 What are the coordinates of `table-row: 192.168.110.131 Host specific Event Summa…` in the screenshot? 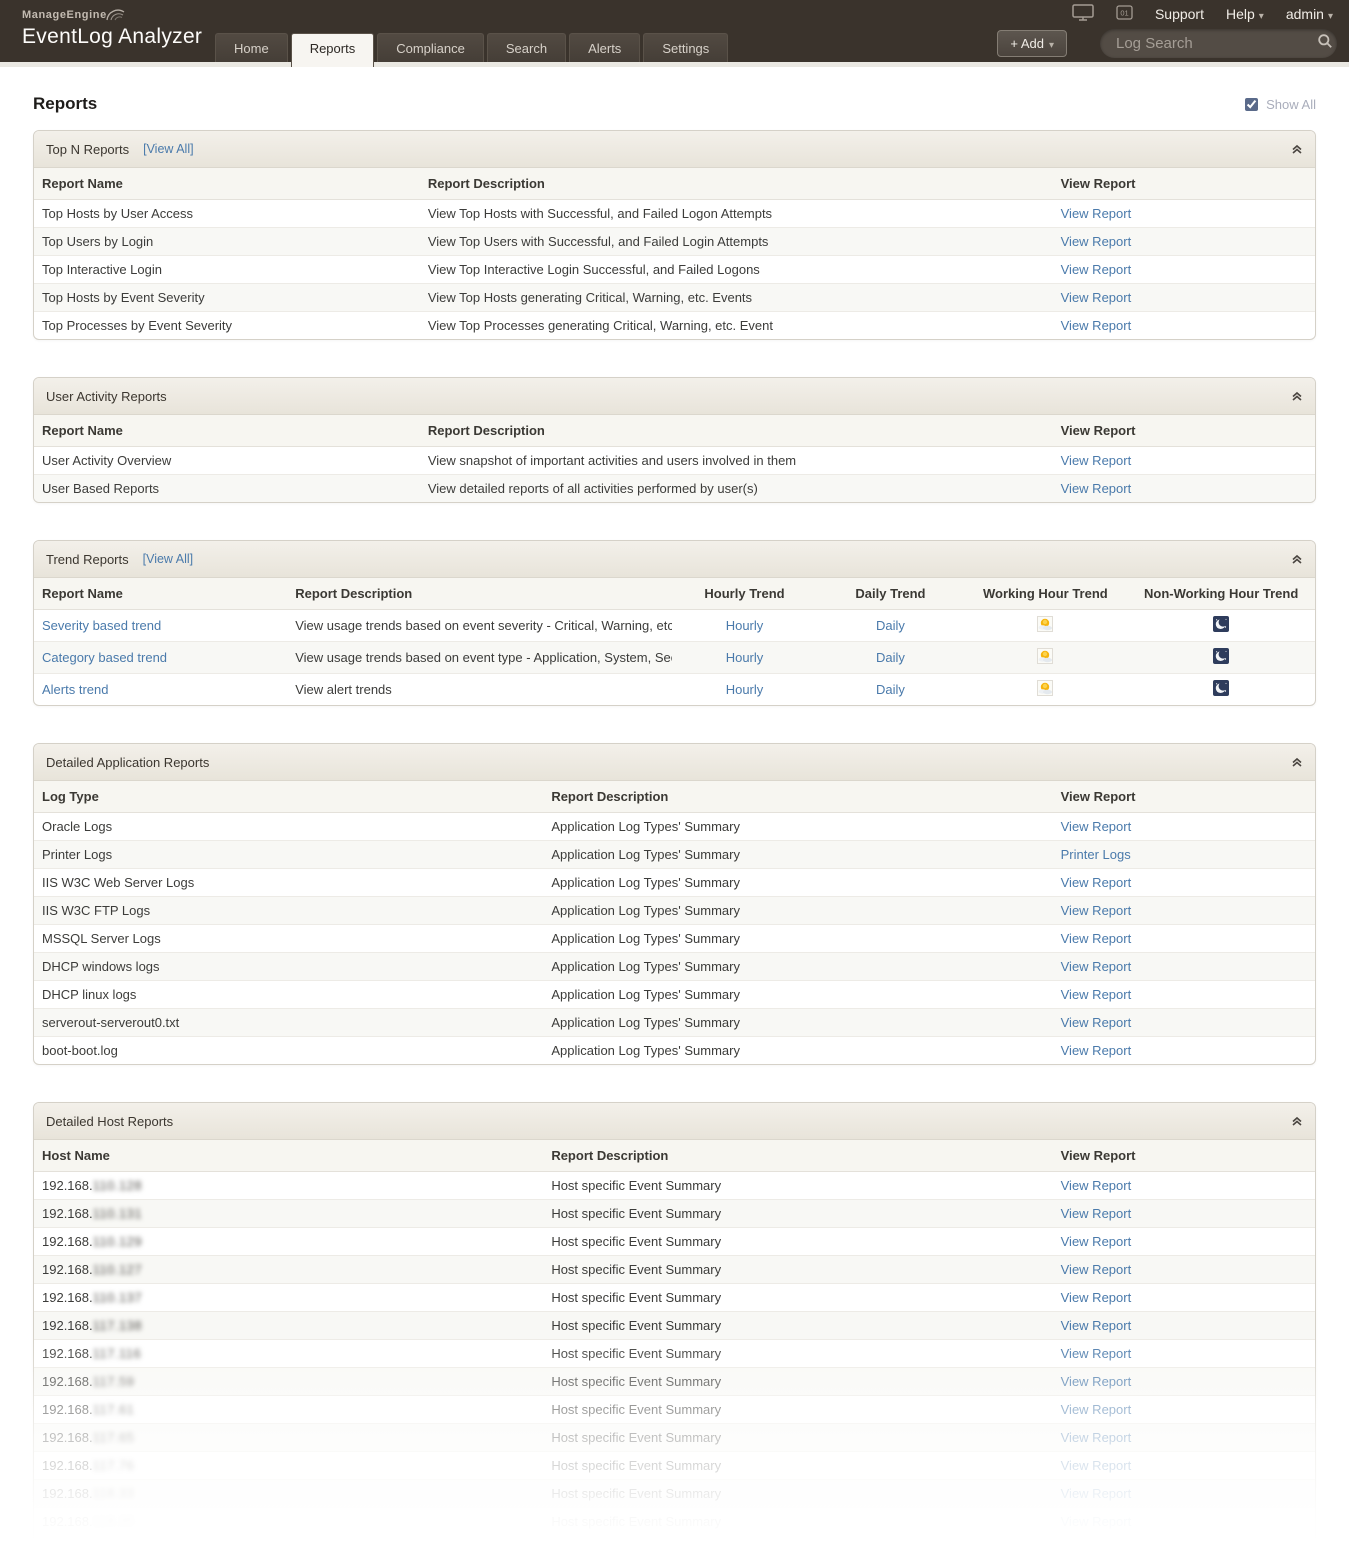 It's located at (674, 1213).